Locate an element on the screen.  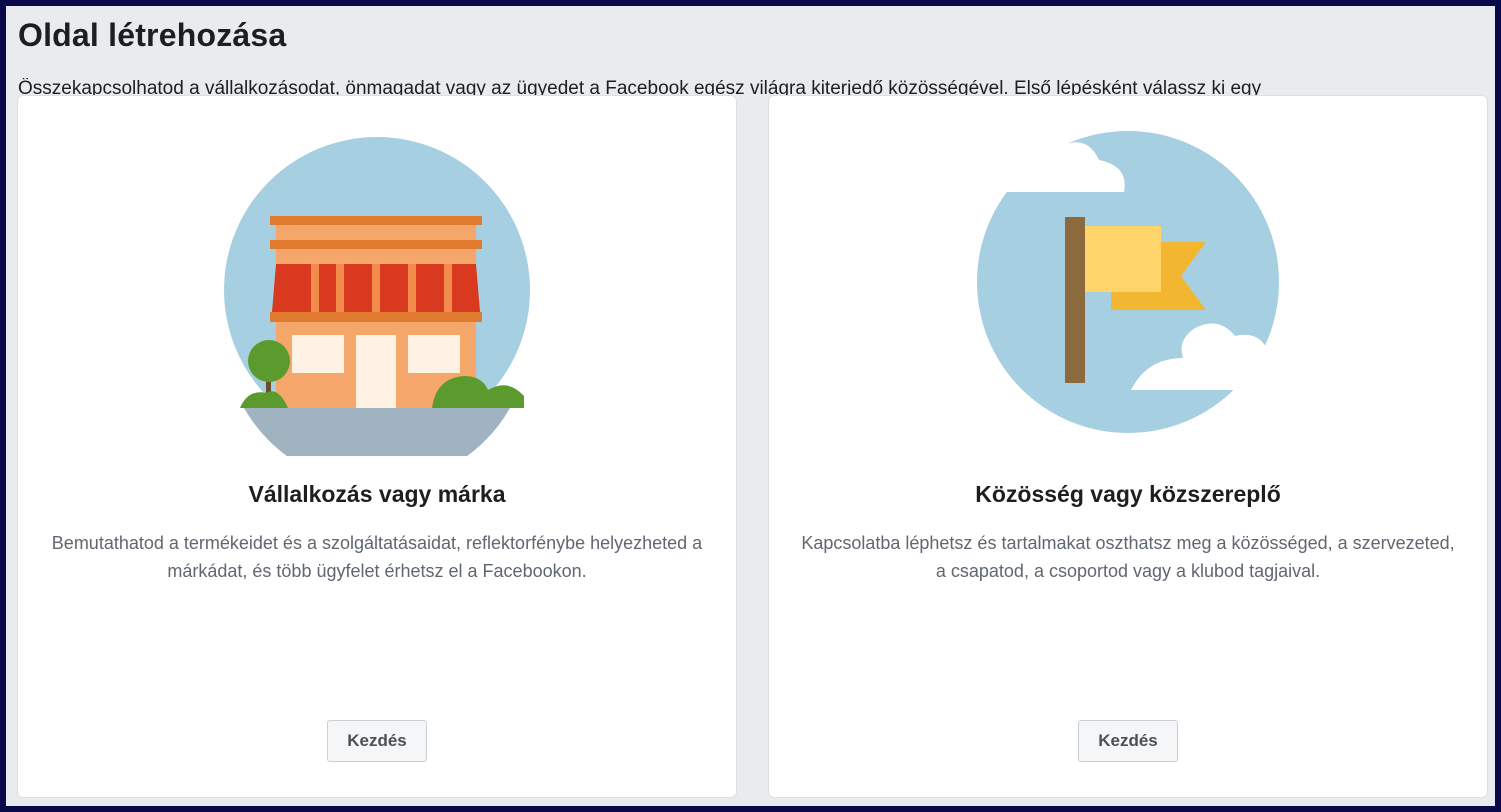
storefront-icon is located at coordinates (377, 296).